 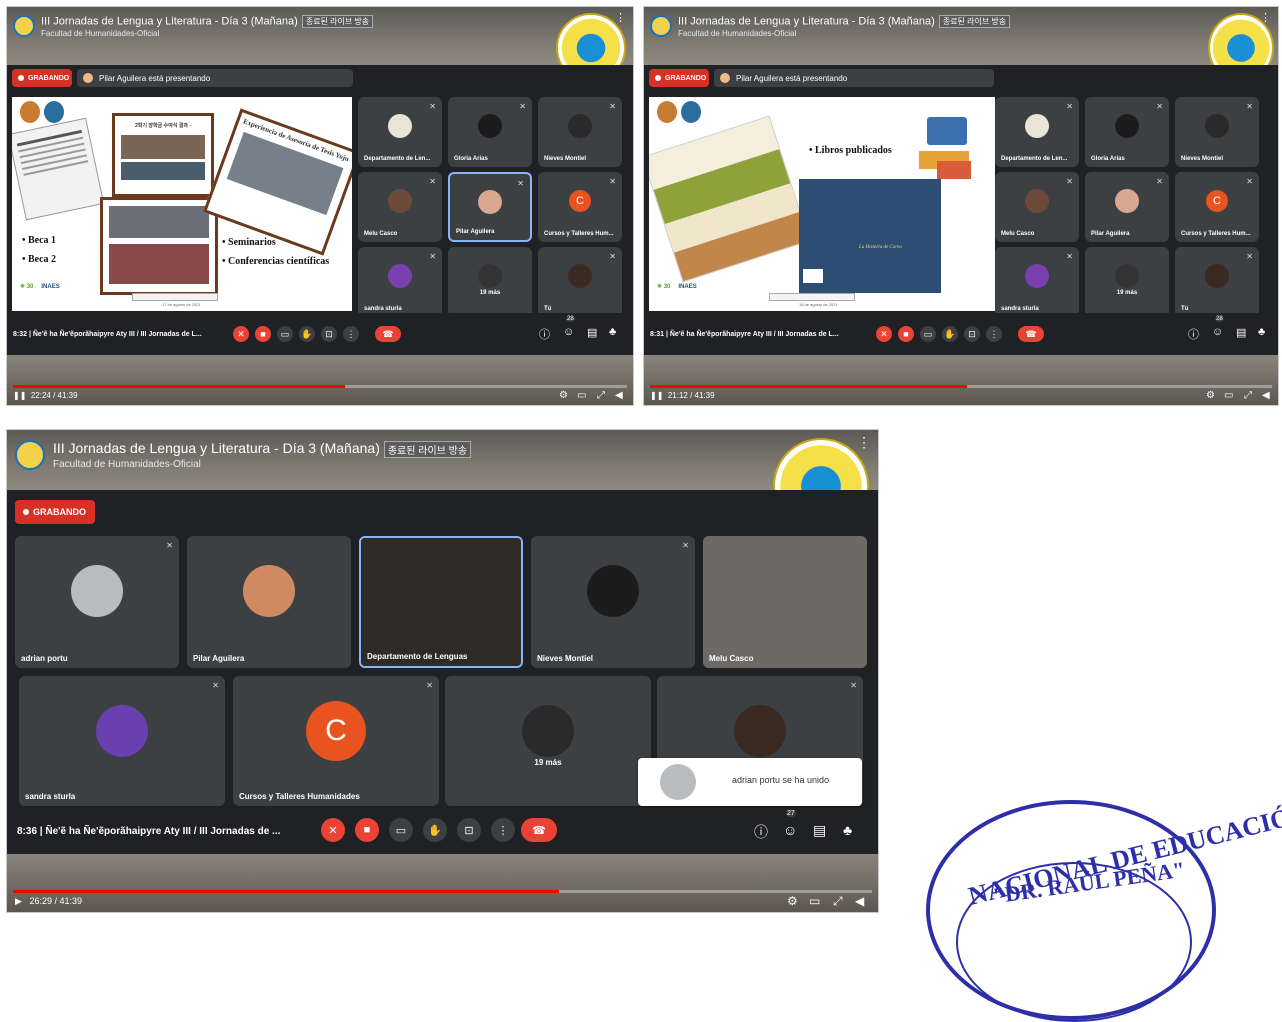 I want to click on participant-tile: ✕ adrian portu, so click(x=97, y=602).